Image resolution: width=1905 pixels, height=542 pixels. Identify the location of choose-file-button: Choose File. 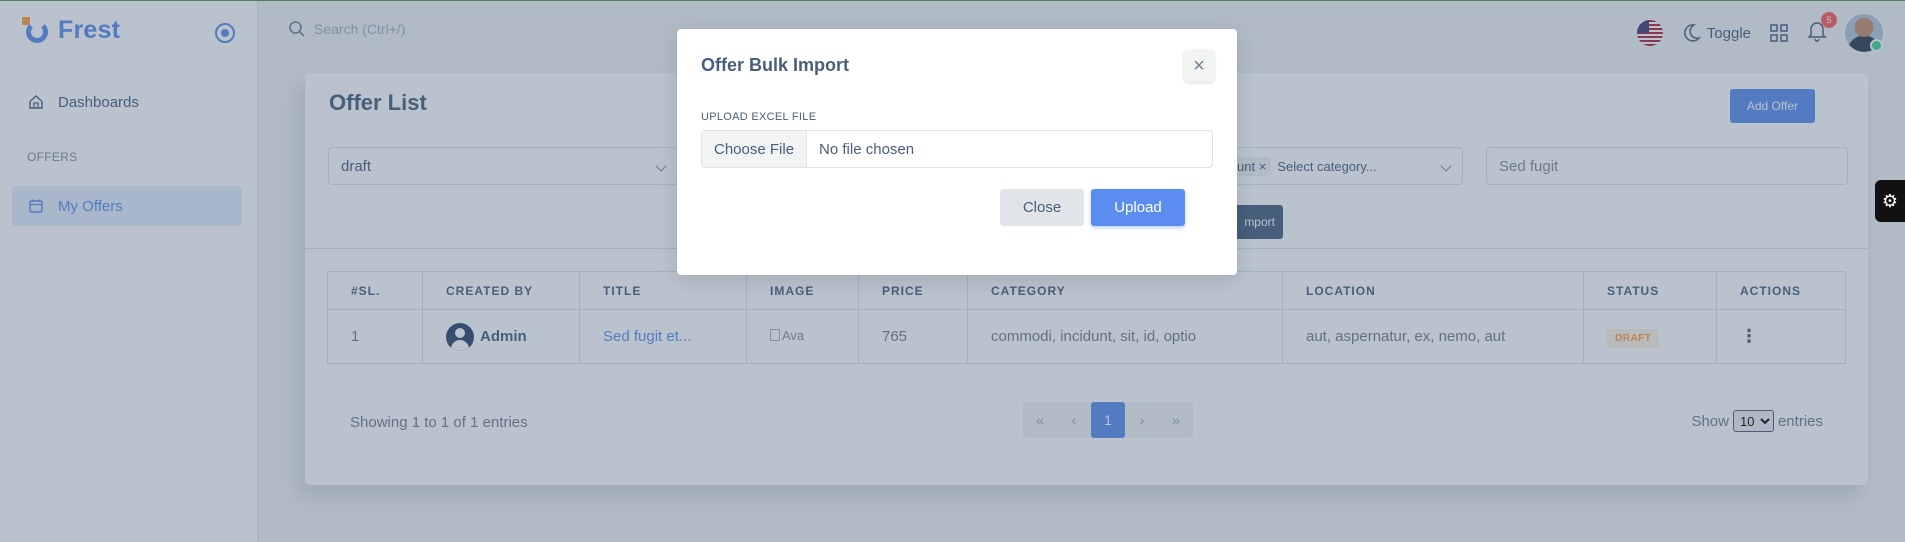
(755, 149).